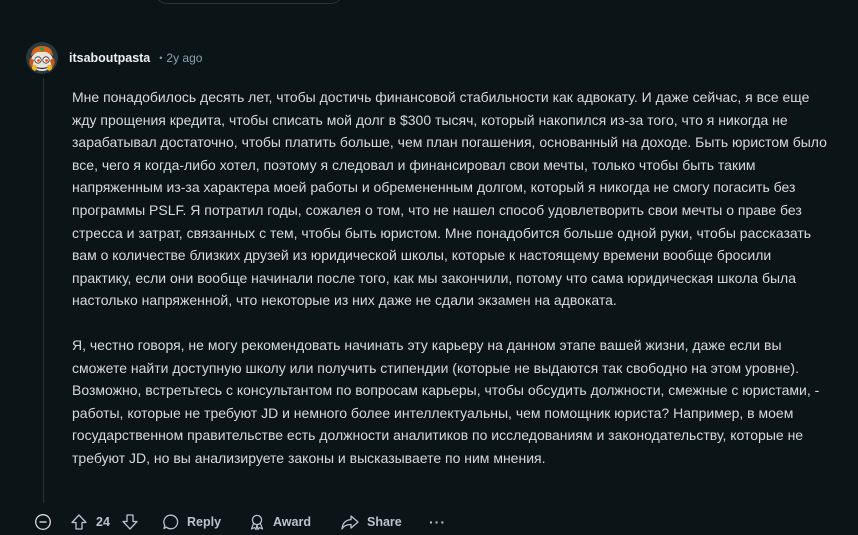 The image size is (858, 535). I want to click on thread-line, so click(43, 290).